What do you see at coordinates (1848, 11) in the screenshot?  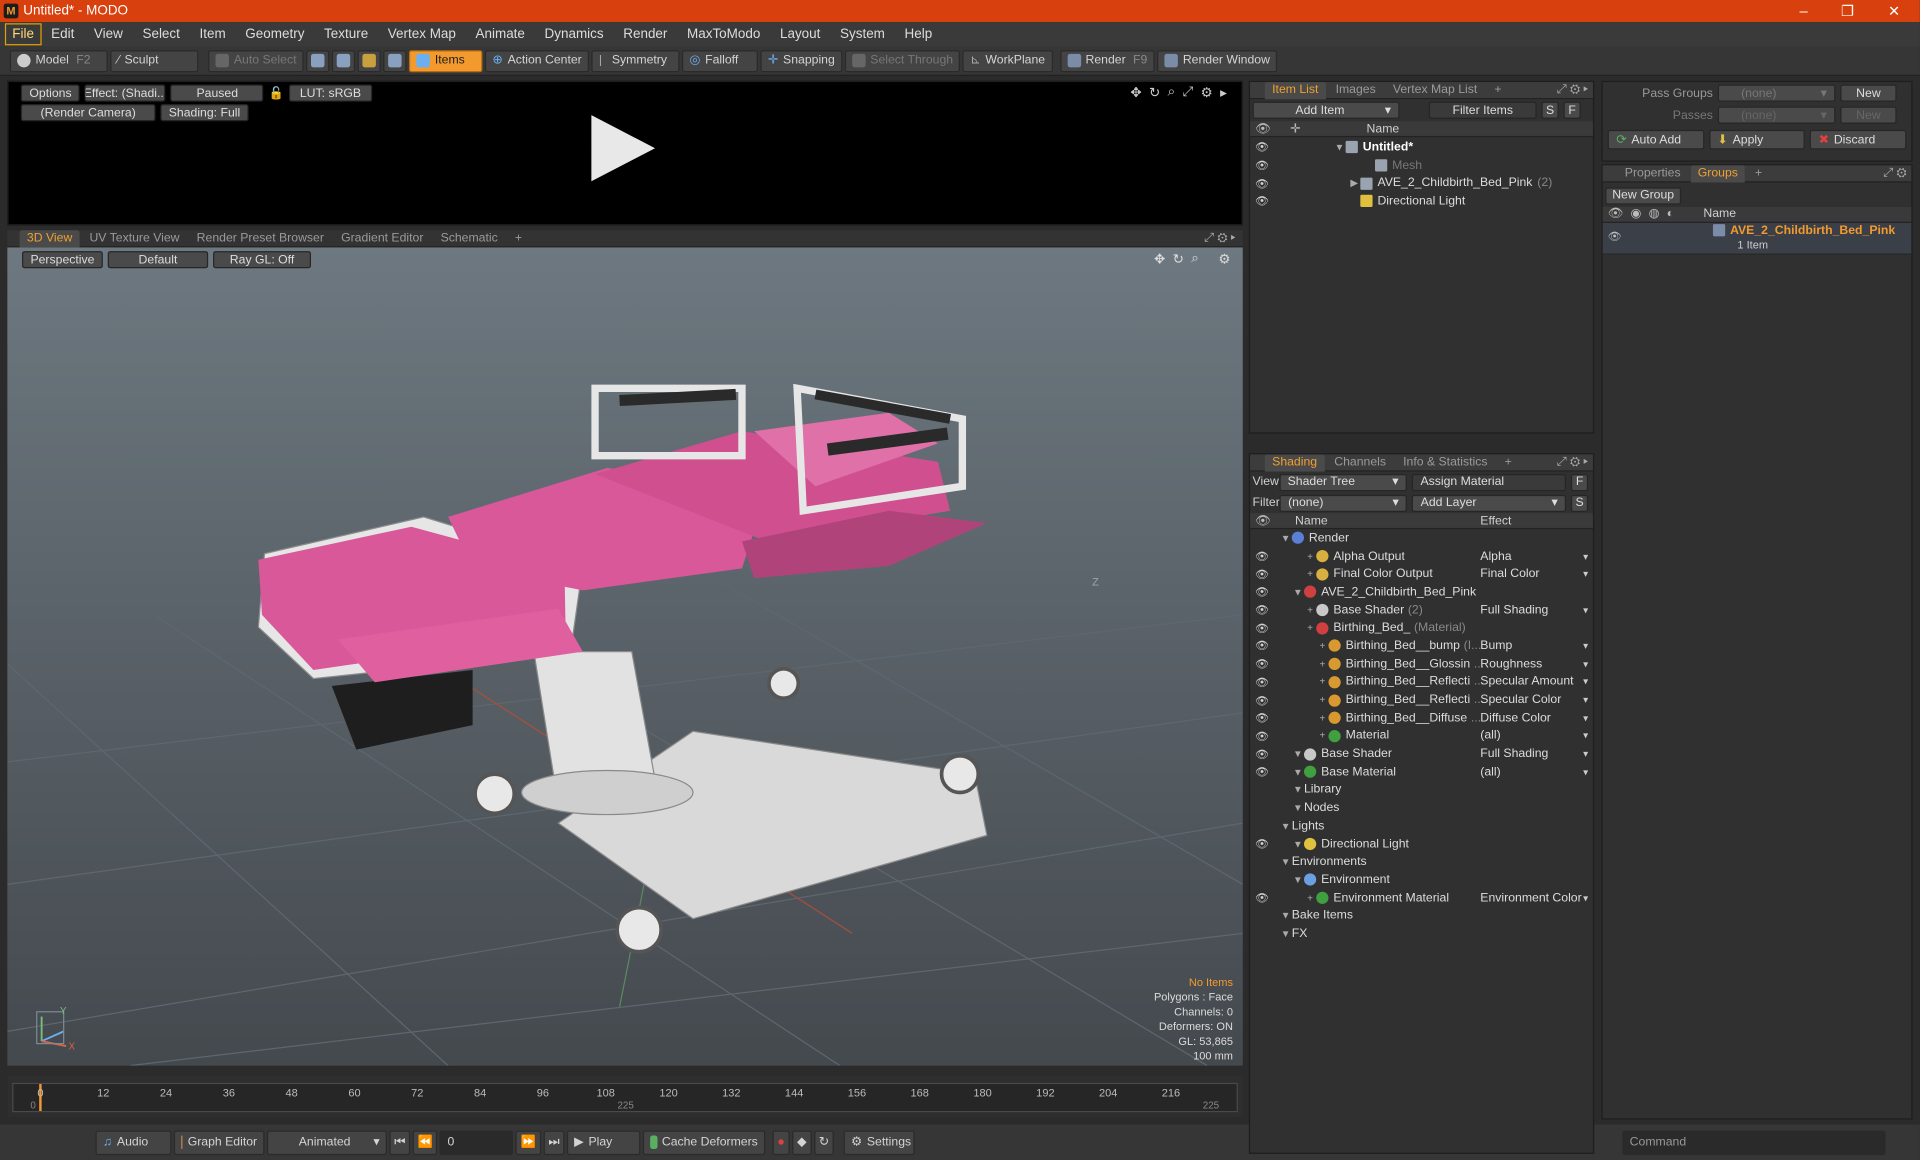 I see `maximize-button: ❐` at bounding box center [1848, 11].